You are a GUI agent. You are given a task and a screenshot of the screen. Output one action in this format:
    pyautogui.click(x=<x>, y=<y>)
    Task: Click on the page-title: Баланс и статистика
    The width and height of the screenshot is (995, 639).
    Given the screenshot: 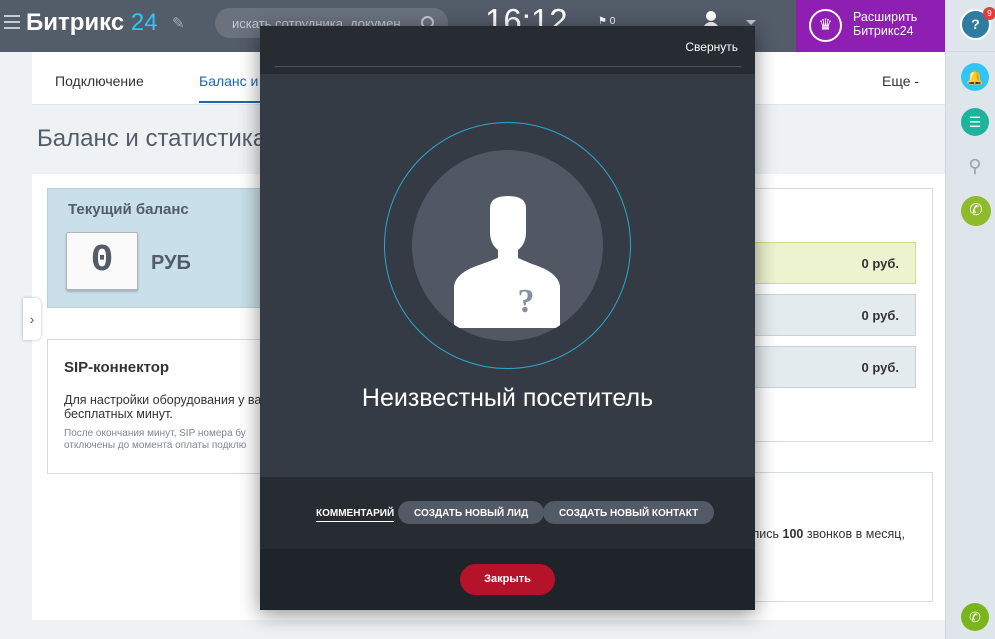 What is the action you would take?
    pyautogui.click(x=152, y=138)
    